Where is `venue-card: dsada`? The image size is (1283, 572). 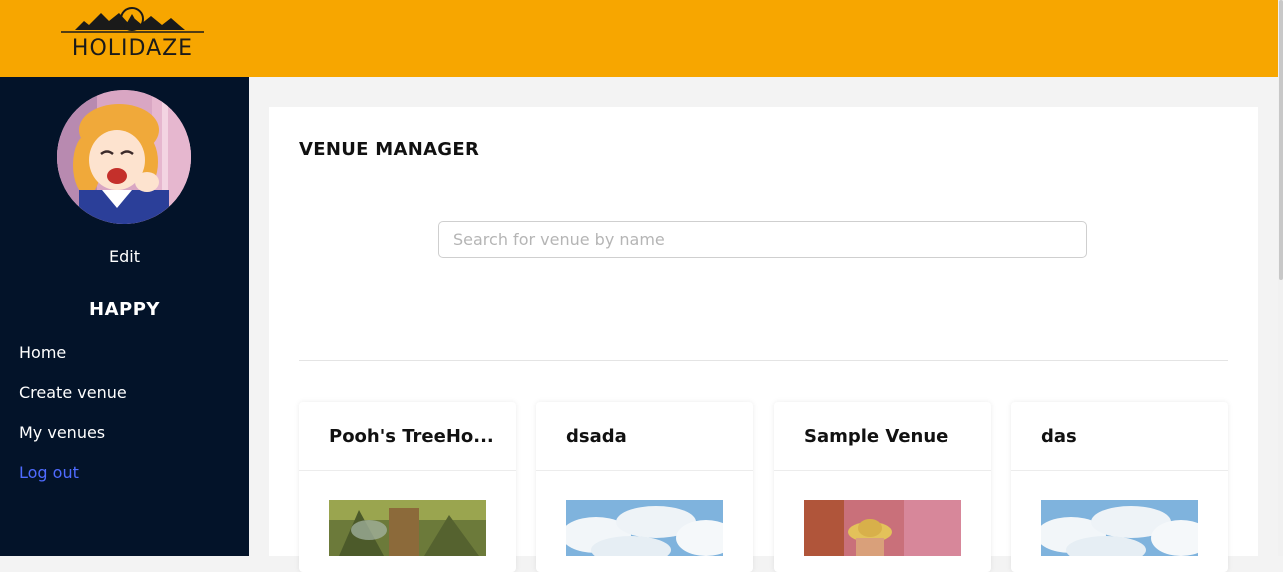 venue-card: dsada is located at coordinates (644, 487).